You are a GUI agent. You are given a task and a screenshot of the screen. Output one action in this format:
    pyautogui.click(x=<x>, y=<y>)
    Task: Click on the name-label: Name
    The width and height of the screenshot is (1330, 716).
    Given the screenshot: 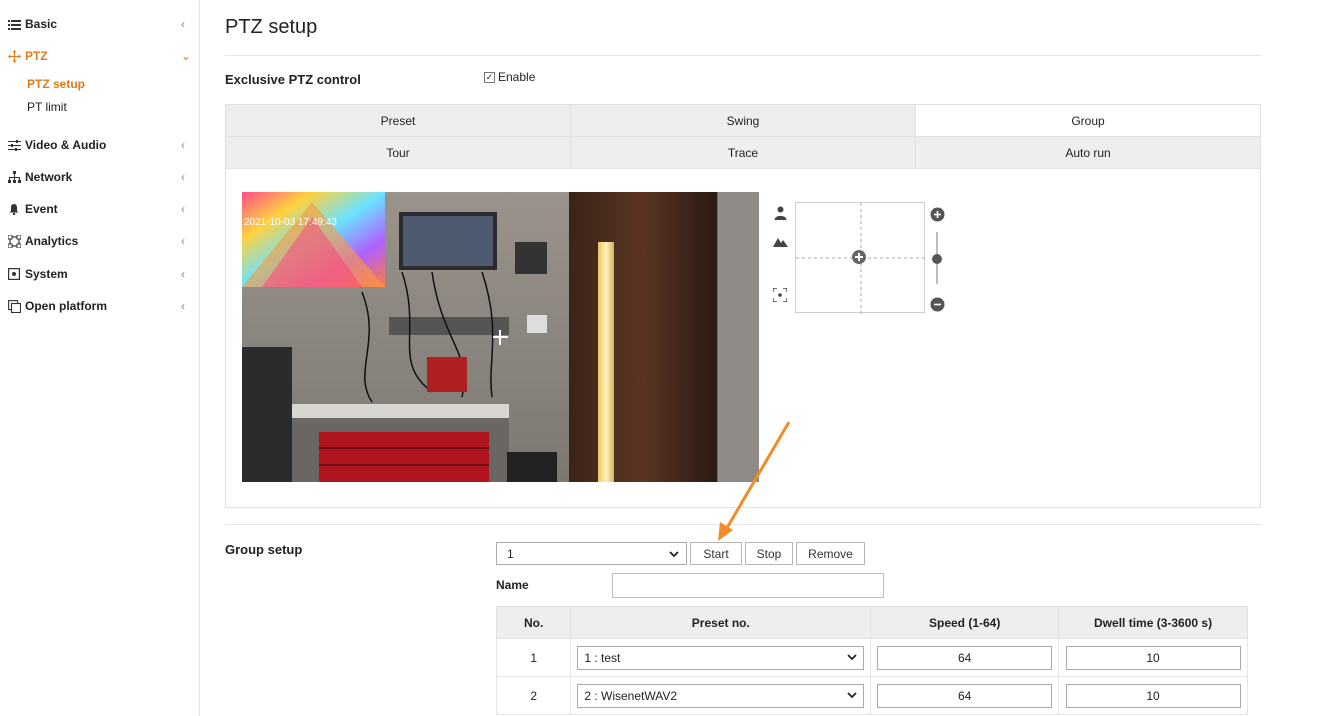 What is the action you would take?
    pyautogui.click(x=512, y=585)
    